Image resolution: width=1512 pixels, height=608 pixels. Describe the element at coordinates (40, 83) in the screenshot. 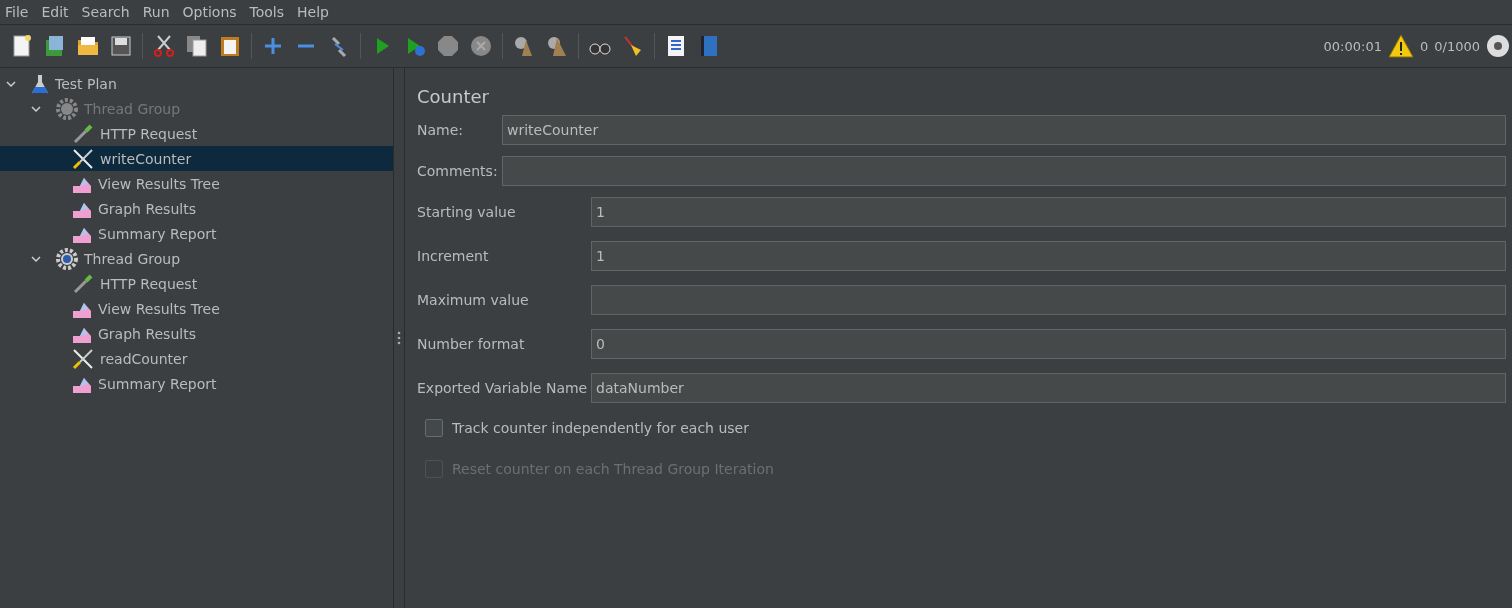

I see `flask-icon` at that location.